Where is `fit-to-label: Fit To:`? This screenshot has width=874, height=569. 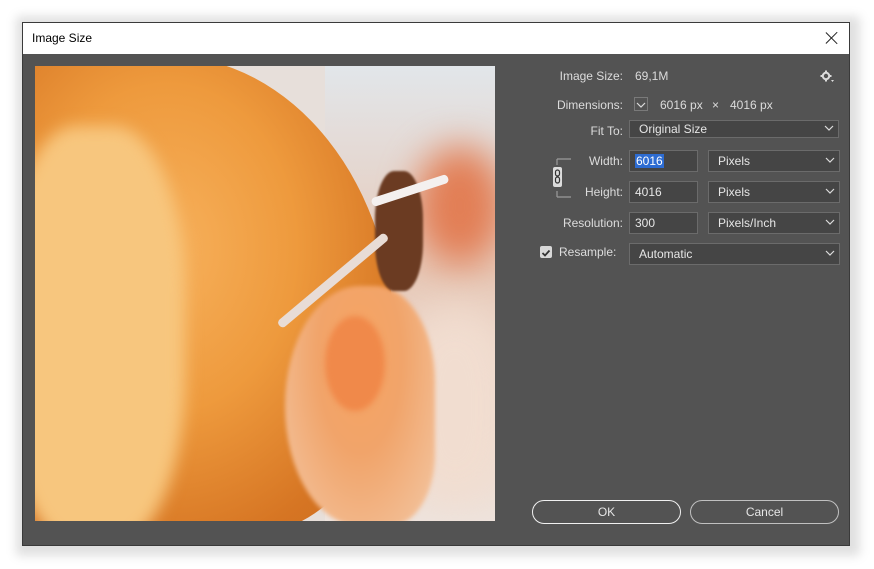 fit-to-label: Fit To: is located at coordinates (606, 131).